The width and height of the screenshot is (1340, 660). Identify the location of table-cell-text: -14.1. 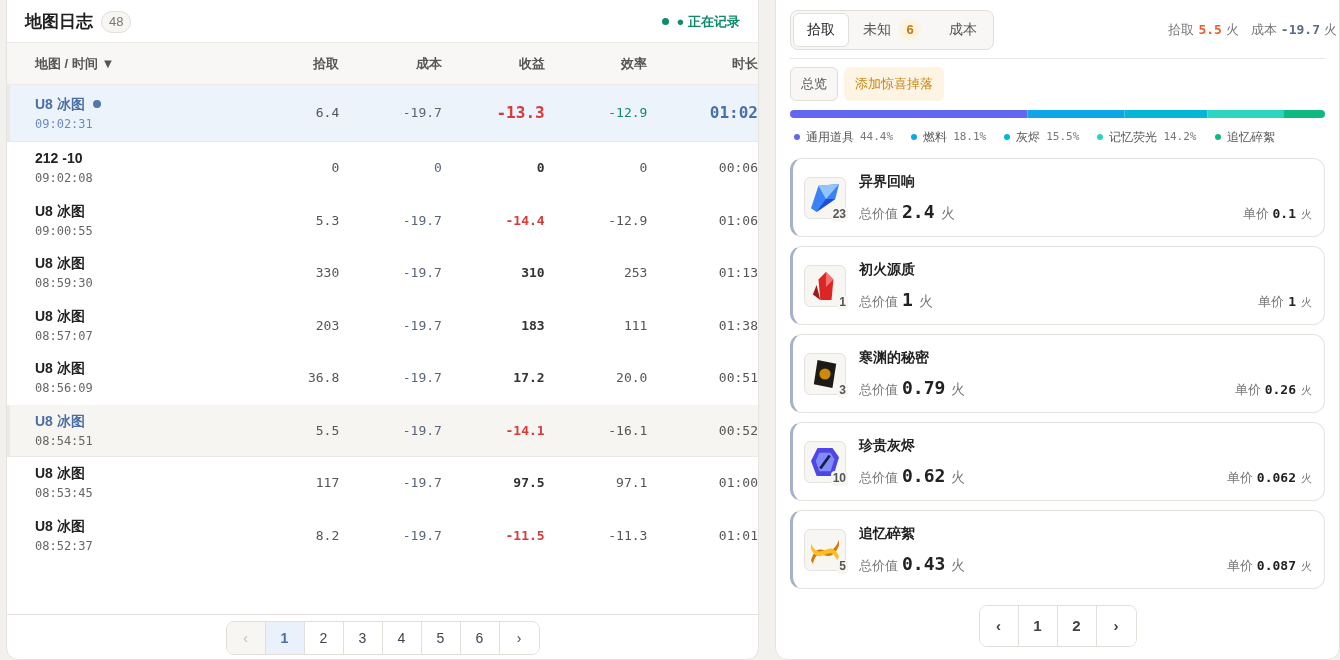
(524, 430).